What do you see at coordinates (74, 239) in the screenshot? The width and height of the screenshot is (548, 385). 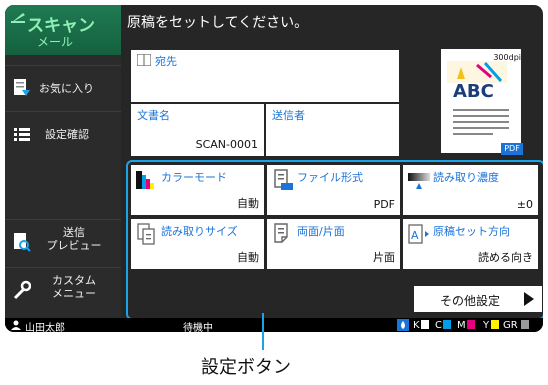 I see `sidebar-item-label: 送信 プレビュー` at bounding box center [74, 239].